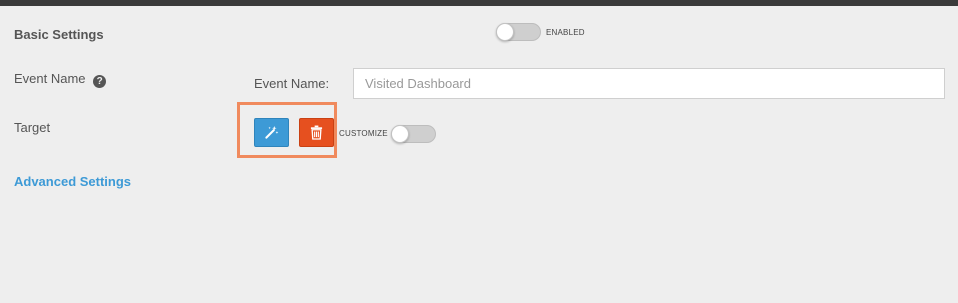  I want to click on customize-toggle, so click(413, 134).